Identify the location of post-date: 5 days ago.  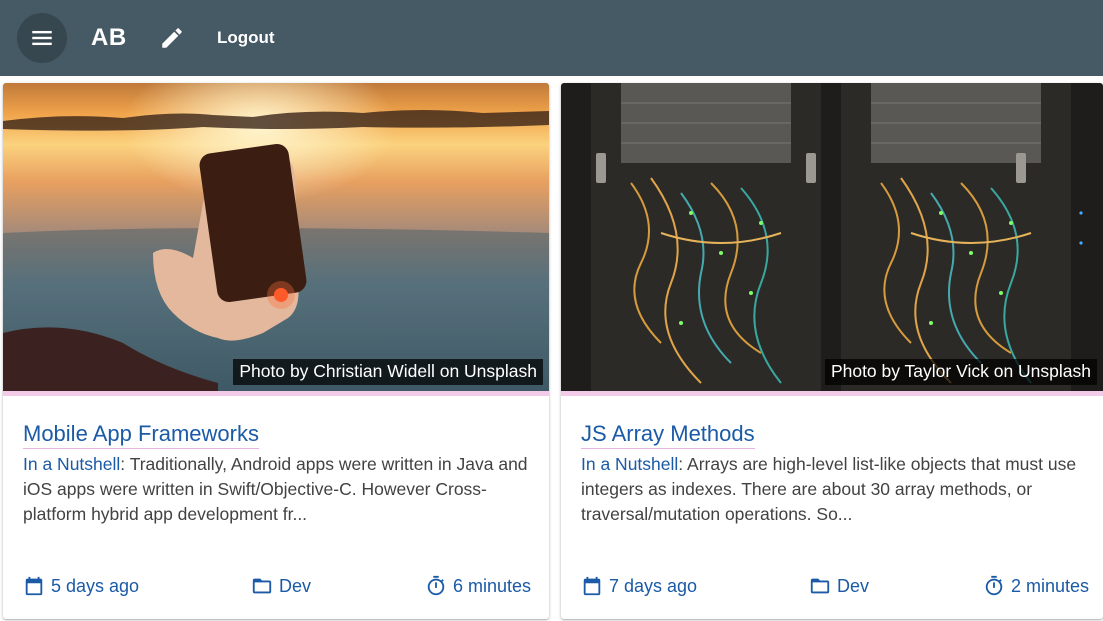
(81, 586).